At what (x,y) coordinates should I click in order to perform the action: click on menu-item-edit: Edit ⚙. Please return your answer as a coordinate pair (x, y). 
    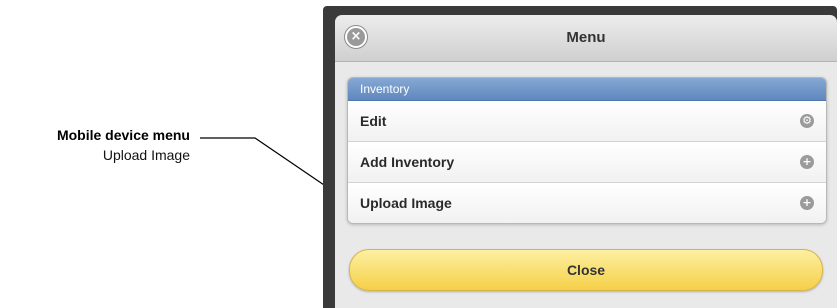
    Looking at the image, I should click on (587, 121).